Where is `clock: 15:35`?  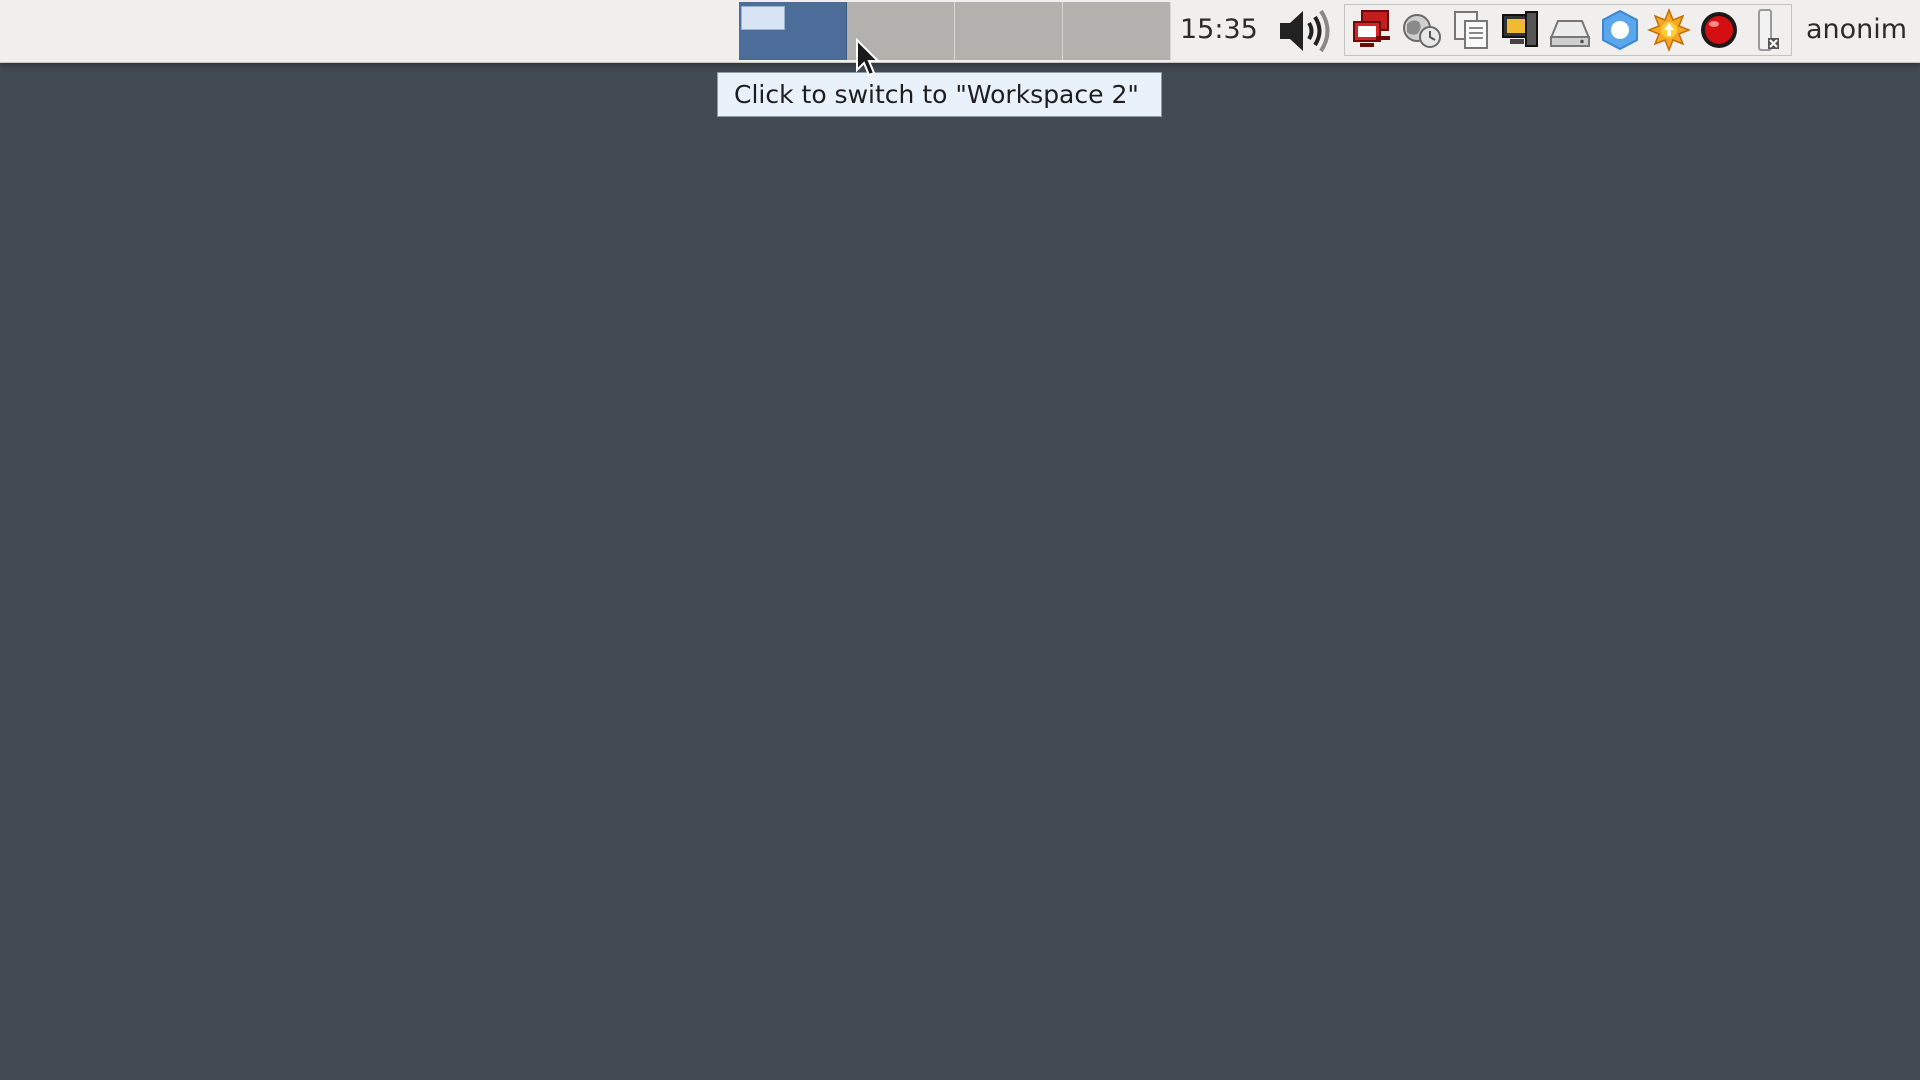 clock: 15:35 is located at coordinates (1219, 30).